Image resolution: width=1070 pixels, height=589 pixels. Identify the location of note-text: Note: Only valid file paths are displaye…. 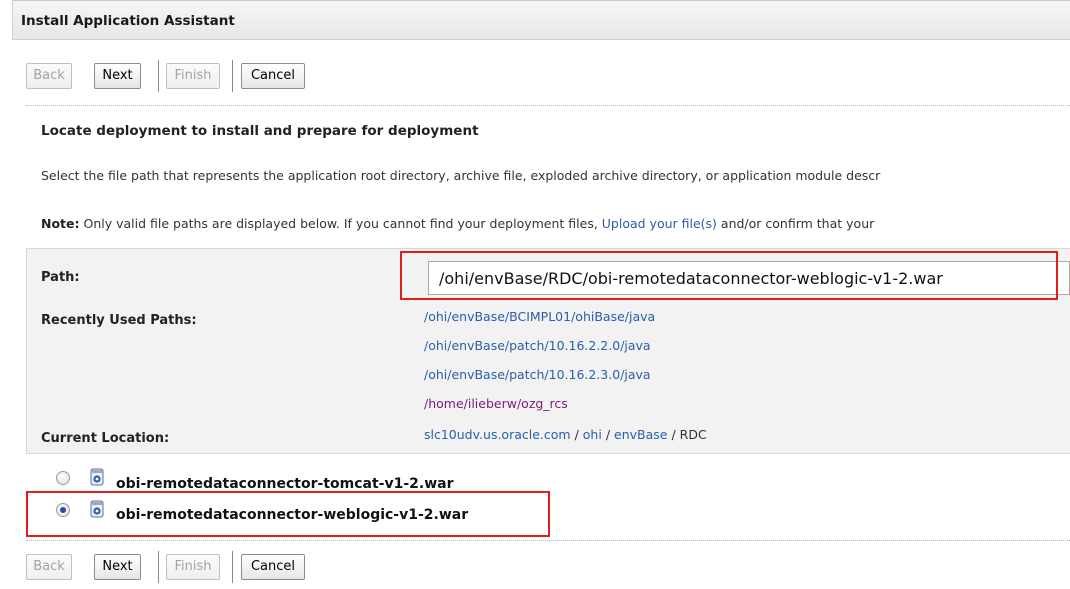
(457, 223).